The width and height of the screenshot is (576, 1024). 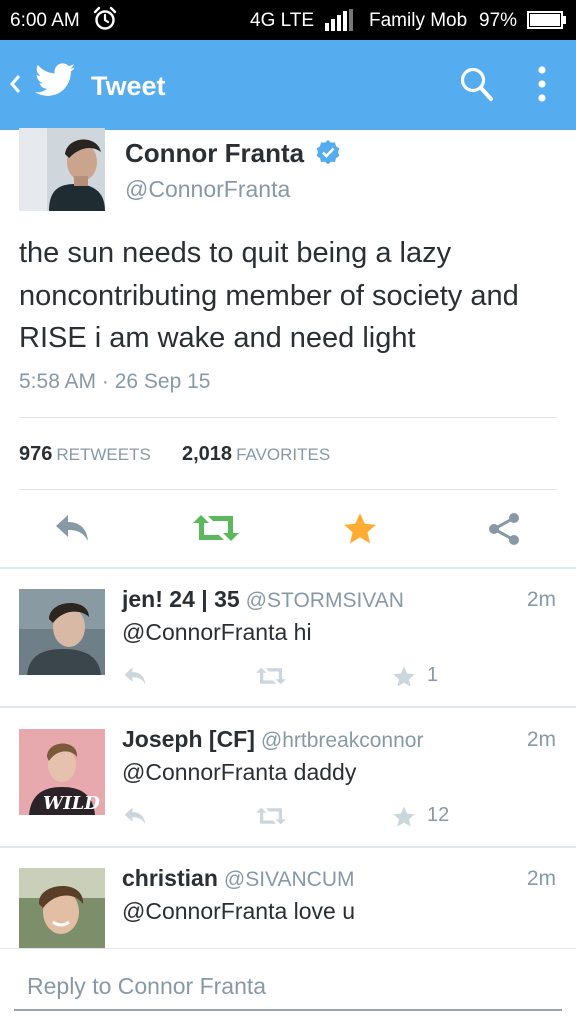 What do you see at coordinates (45, 20) in the screenshot?
I see `status-time: 6:00 AM` at bounding box center [45, 20].